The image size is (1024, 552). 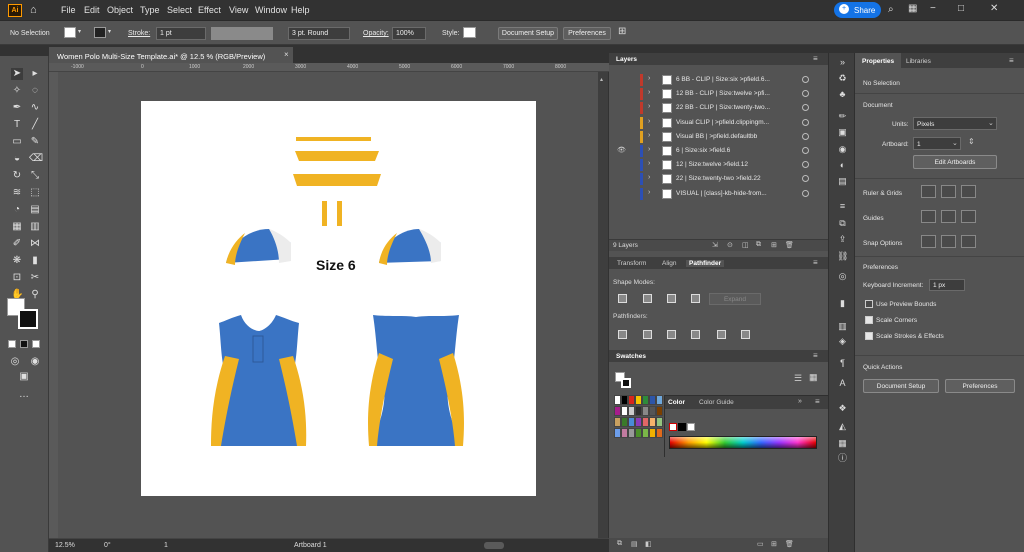 I want to click on perspective-icon: ▤, so click(x=35, y=210).